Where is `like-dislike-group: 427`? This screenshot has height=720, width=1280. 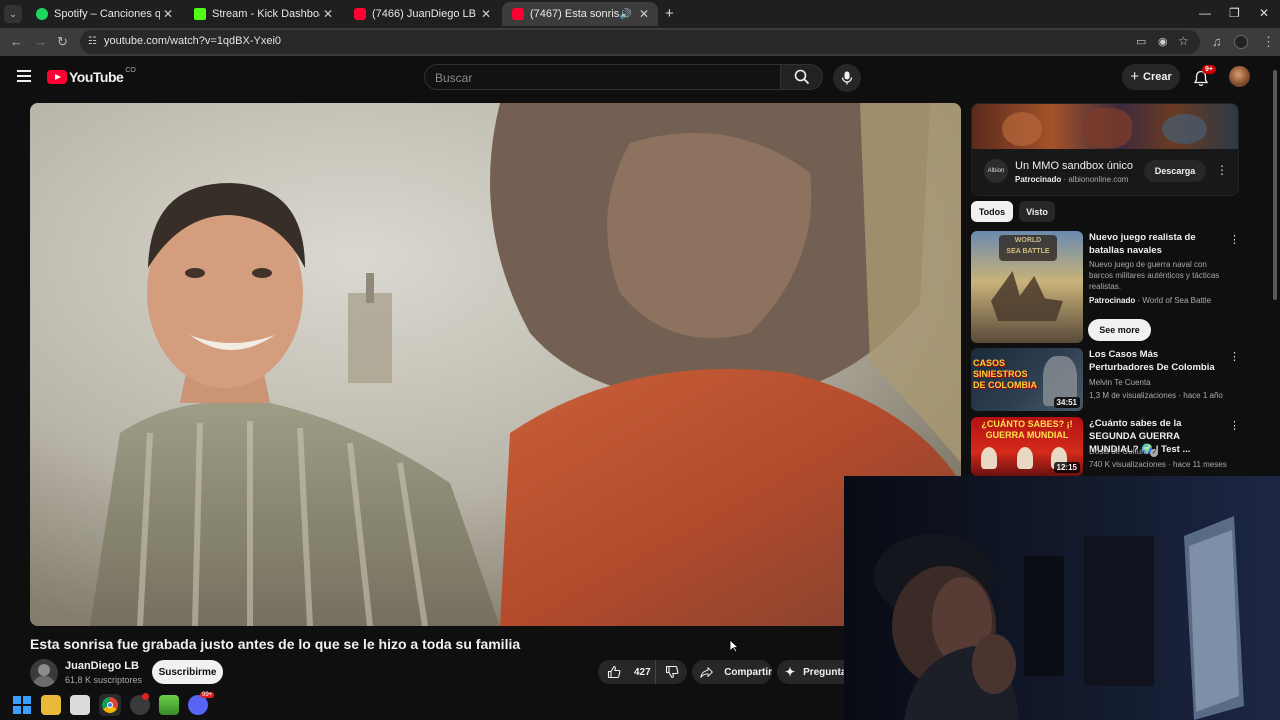 like-dislike-group: 427 is located at coordinates (642, 672).